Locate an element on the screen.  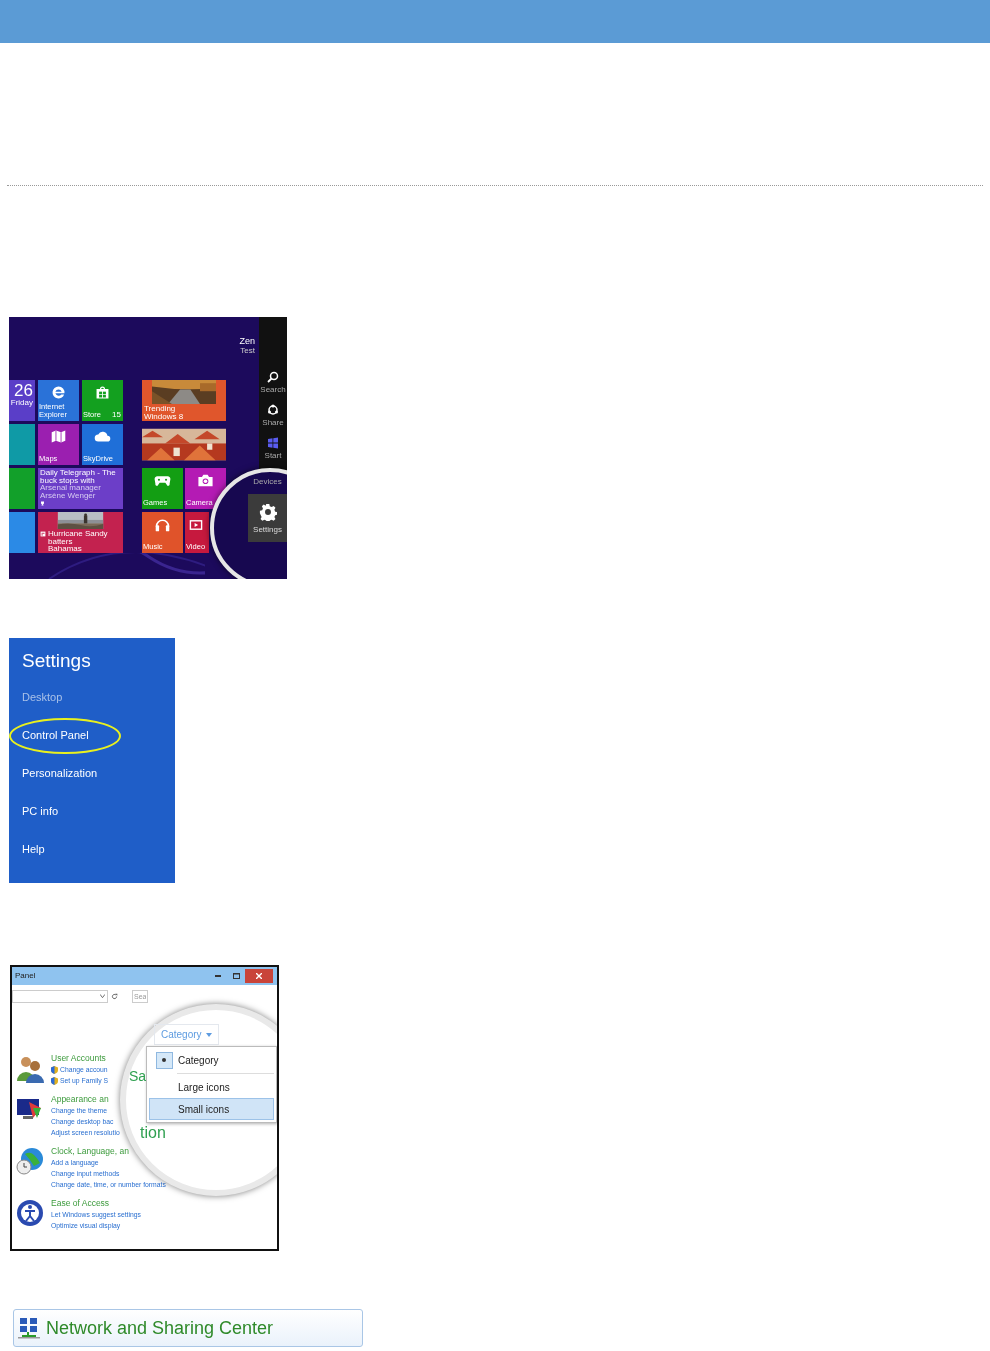
search-icon is located at coordinates (273, 377).